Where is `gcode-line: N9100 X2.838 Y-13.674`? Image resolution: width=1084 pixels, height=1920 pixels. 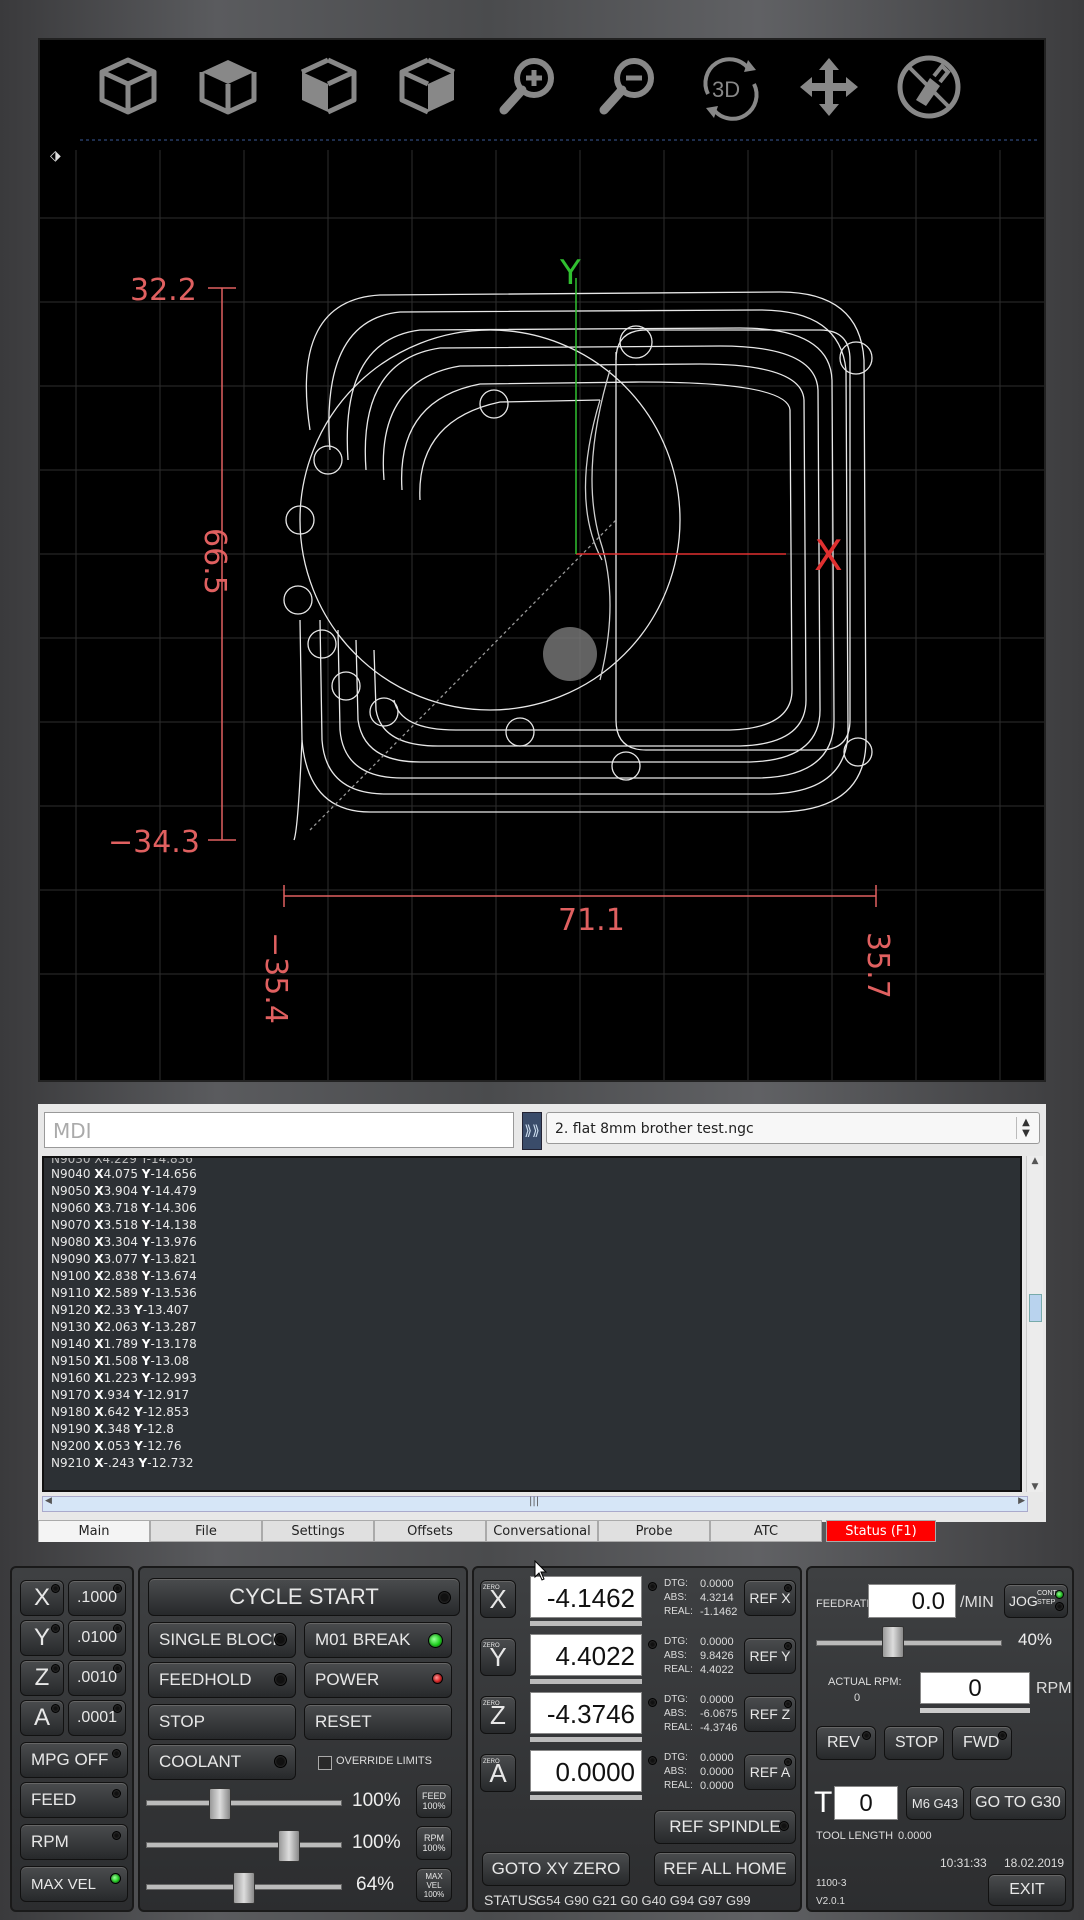
gcode-line: N9100 X2.838 Y-13.674 is located at coordinates (532, 1276).